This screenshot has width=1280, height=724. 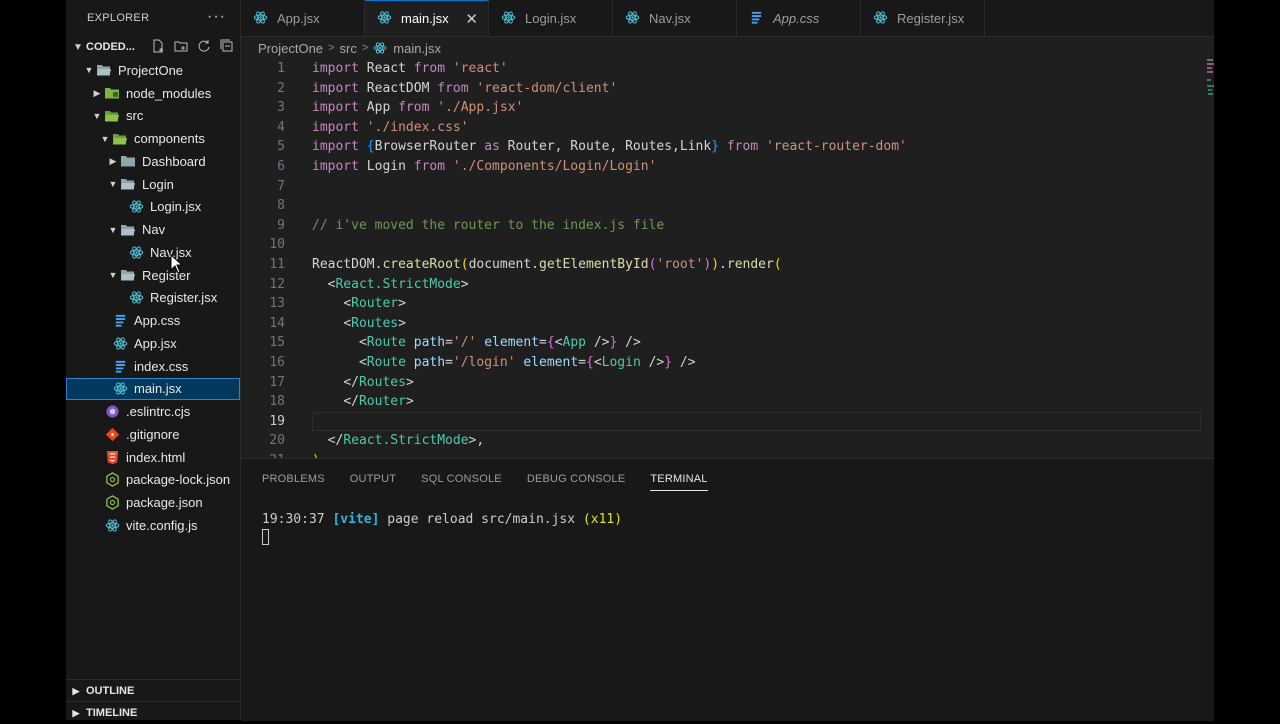 I want to click on line-number: 20, so click(x=277, y=441).